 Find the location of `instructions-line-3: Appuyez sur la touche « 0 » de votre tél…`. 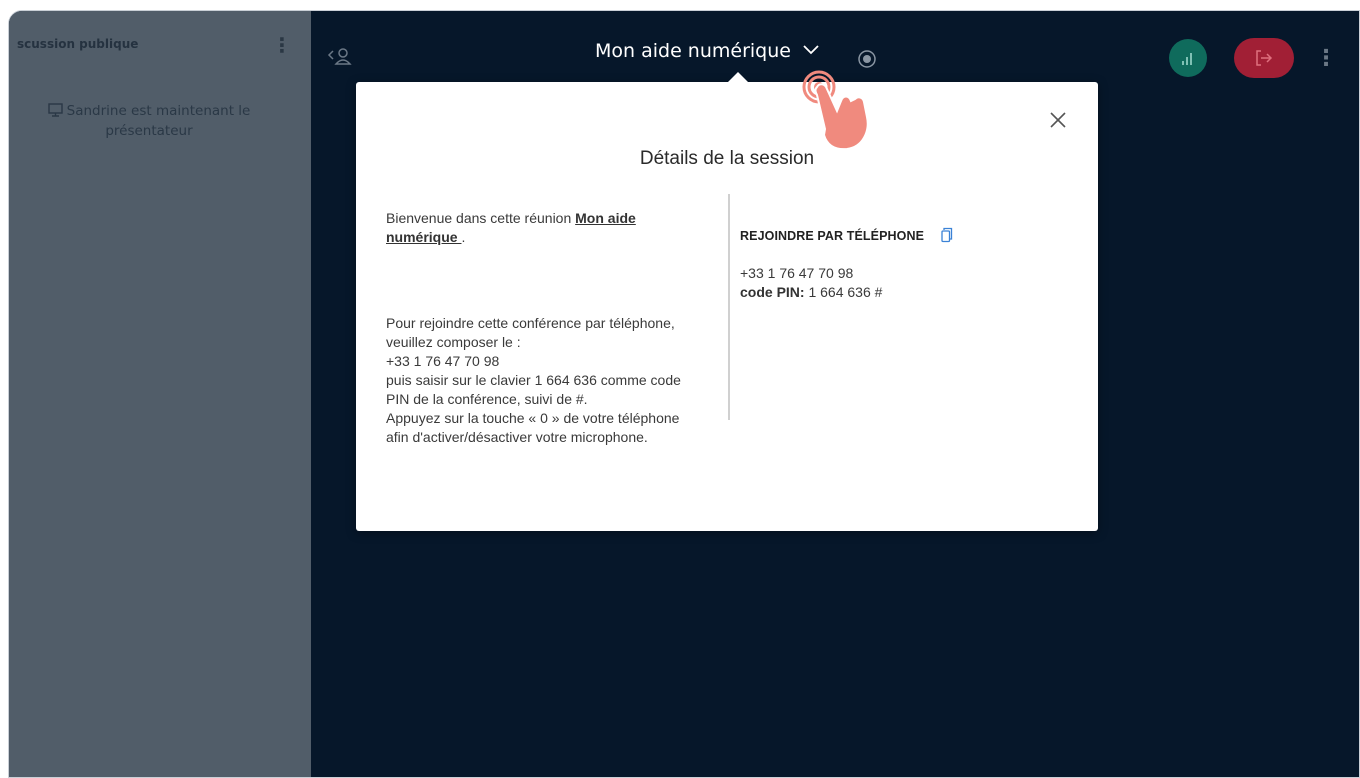

instructions-line-3: Appuyez sur la touche « 0 » de votre tél… is located at coordinates (533, 427).